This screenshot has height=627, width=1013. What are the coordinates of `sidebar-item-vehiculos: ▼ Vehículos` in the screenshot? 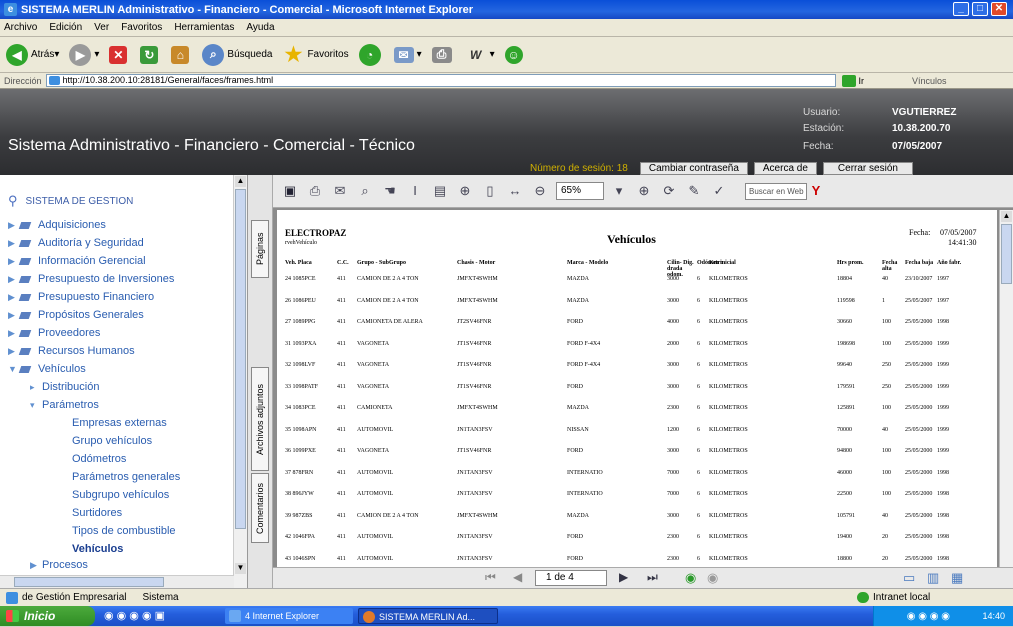 It's located at (47, 369).